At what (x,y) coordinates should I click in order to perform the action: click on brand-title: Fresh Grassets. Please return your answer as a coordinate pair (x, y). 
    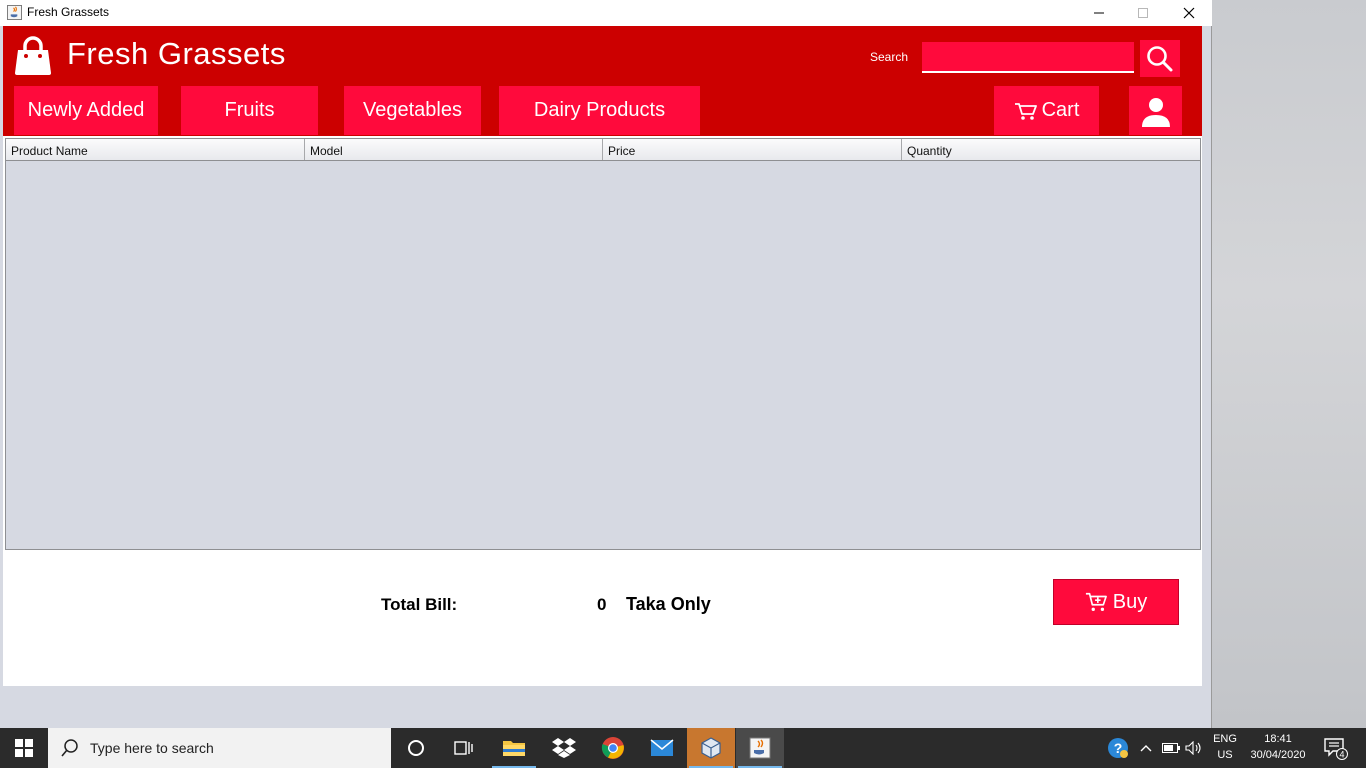
    Looking at the image, I should click on (176, 53).